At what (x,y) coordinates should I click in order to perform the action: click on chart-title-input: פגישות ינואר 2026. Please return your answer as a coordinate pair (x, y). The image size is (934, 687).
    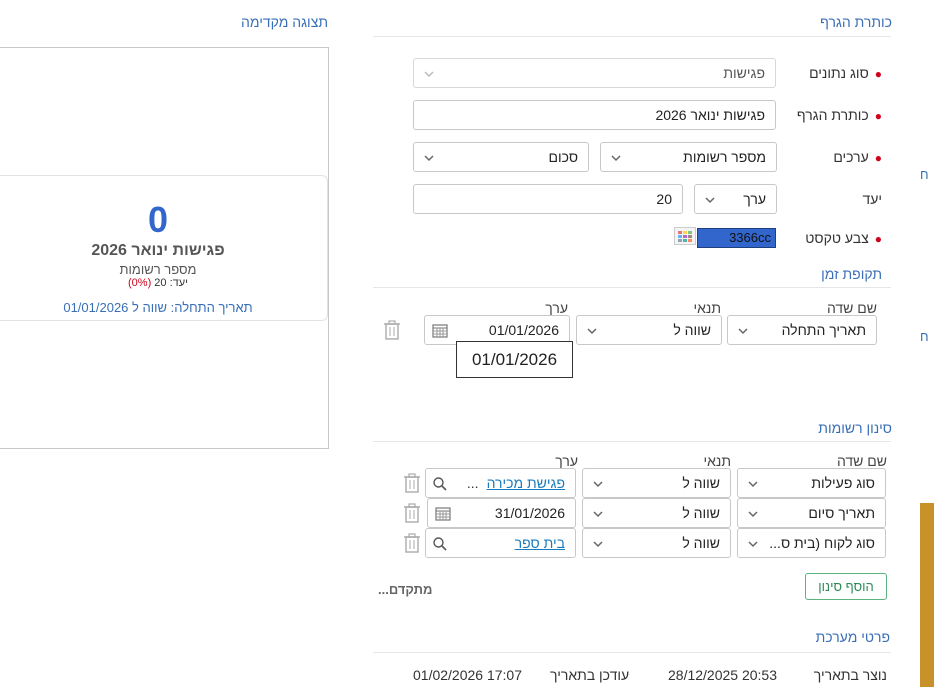
    Looking at the image, I should click on (594, 115).